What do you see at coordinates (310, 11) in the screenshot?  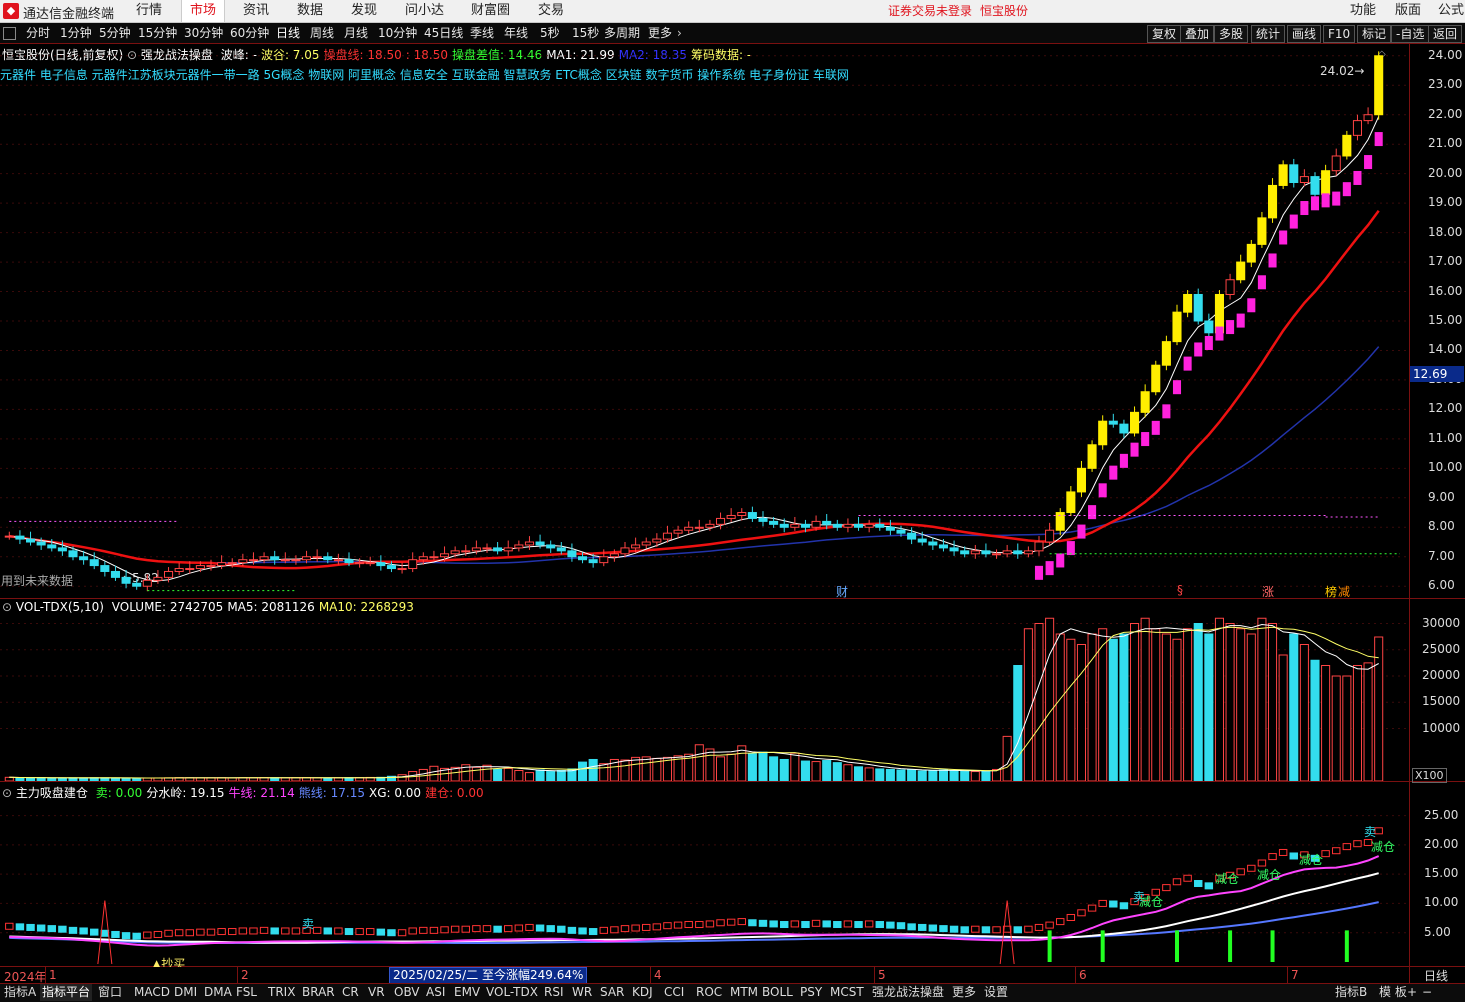 I see `menu-item-3: 数据` at bounding box center [310, 11].